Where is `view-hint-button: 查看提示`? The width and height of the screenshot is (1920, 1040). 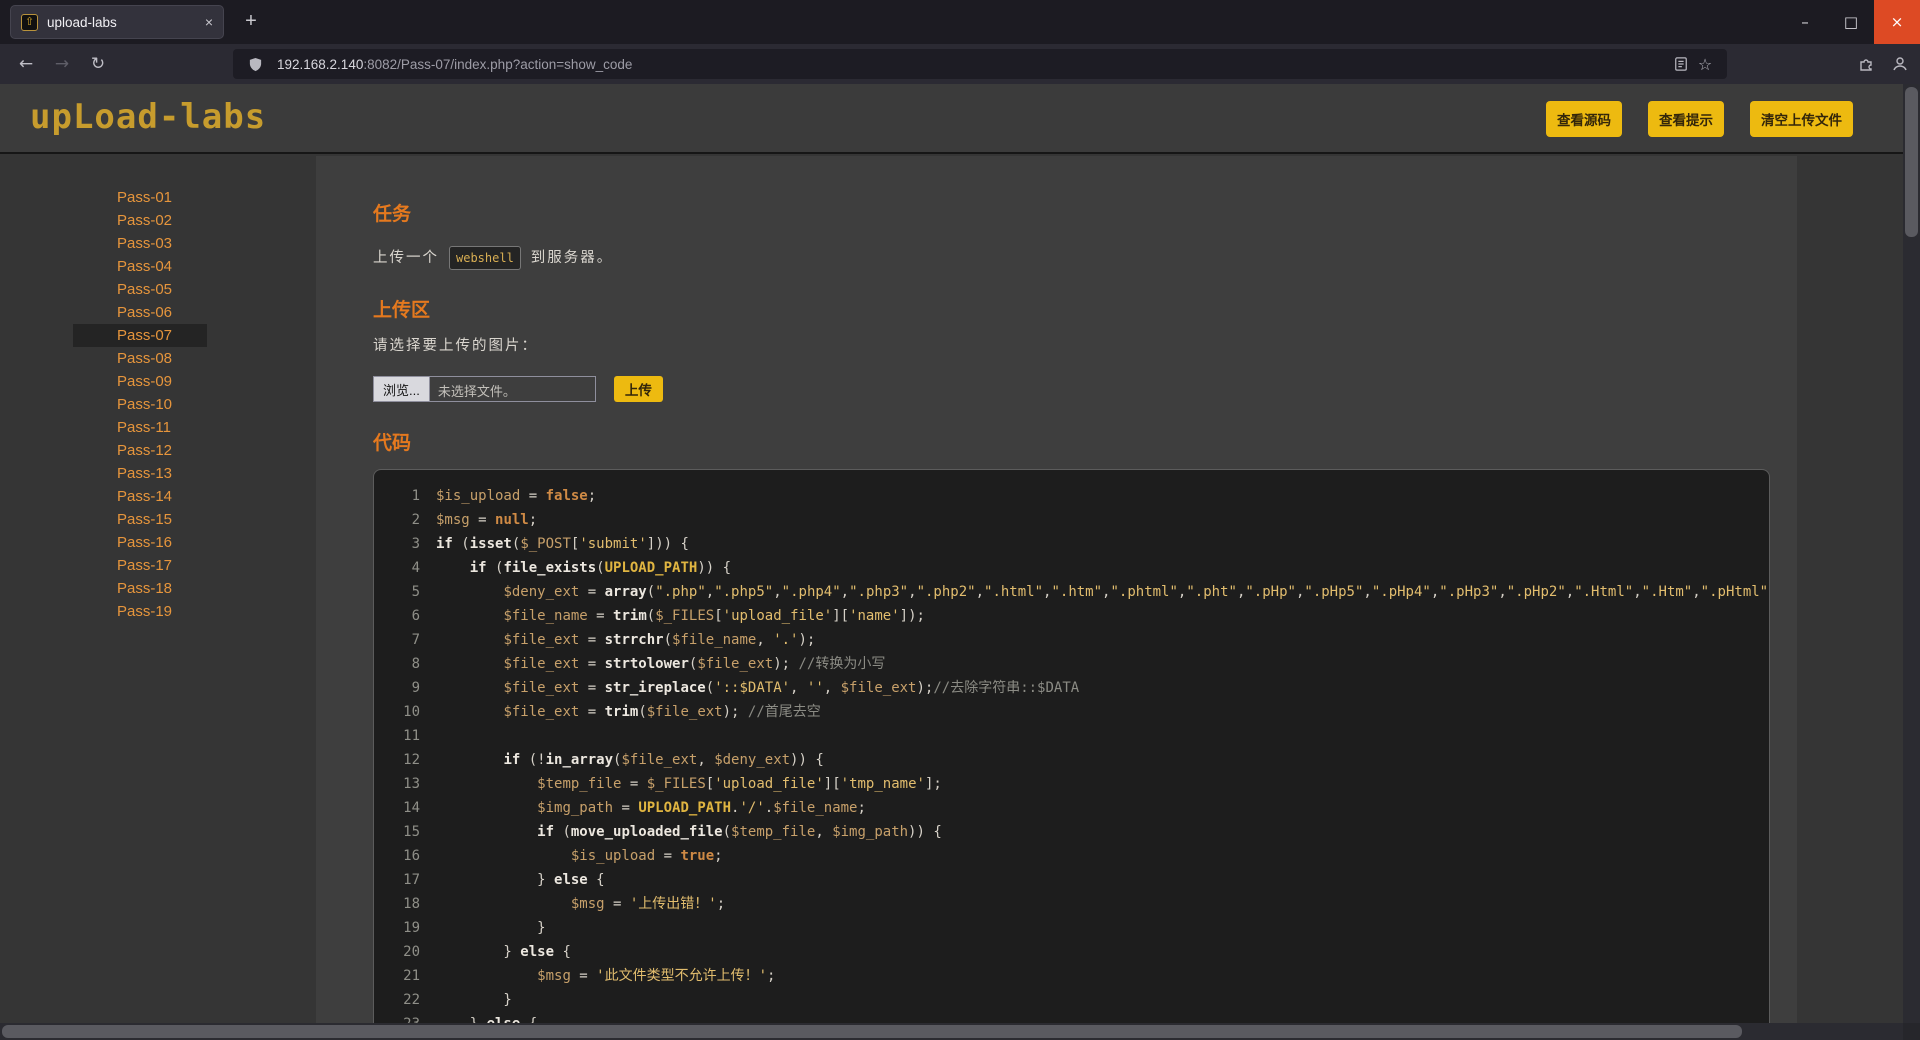
view-hint-button: 查看提示 is located at coordinates (1686, 119).